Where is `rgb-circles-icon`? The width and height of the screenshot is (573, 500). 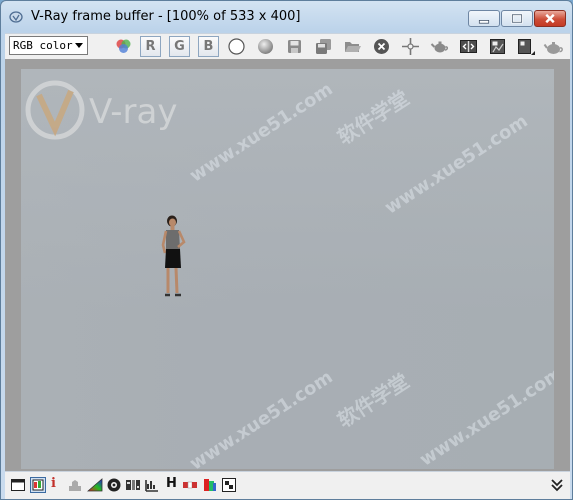
rgb-circles-icon is located at coordinates (123, 46).